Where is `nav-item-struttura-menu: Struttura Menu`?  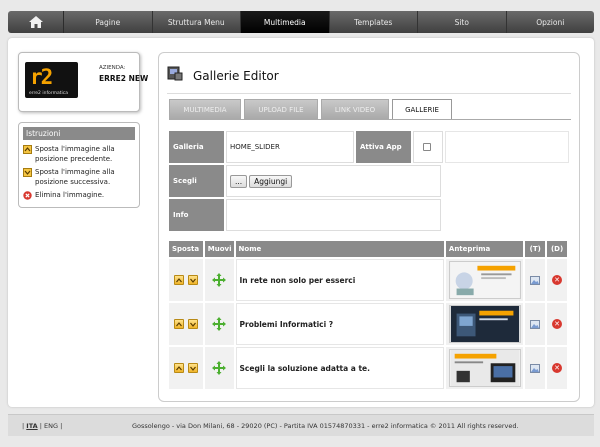
nav-item-struttura-menu: Struttura Menu is located at coordinates (197, 22).